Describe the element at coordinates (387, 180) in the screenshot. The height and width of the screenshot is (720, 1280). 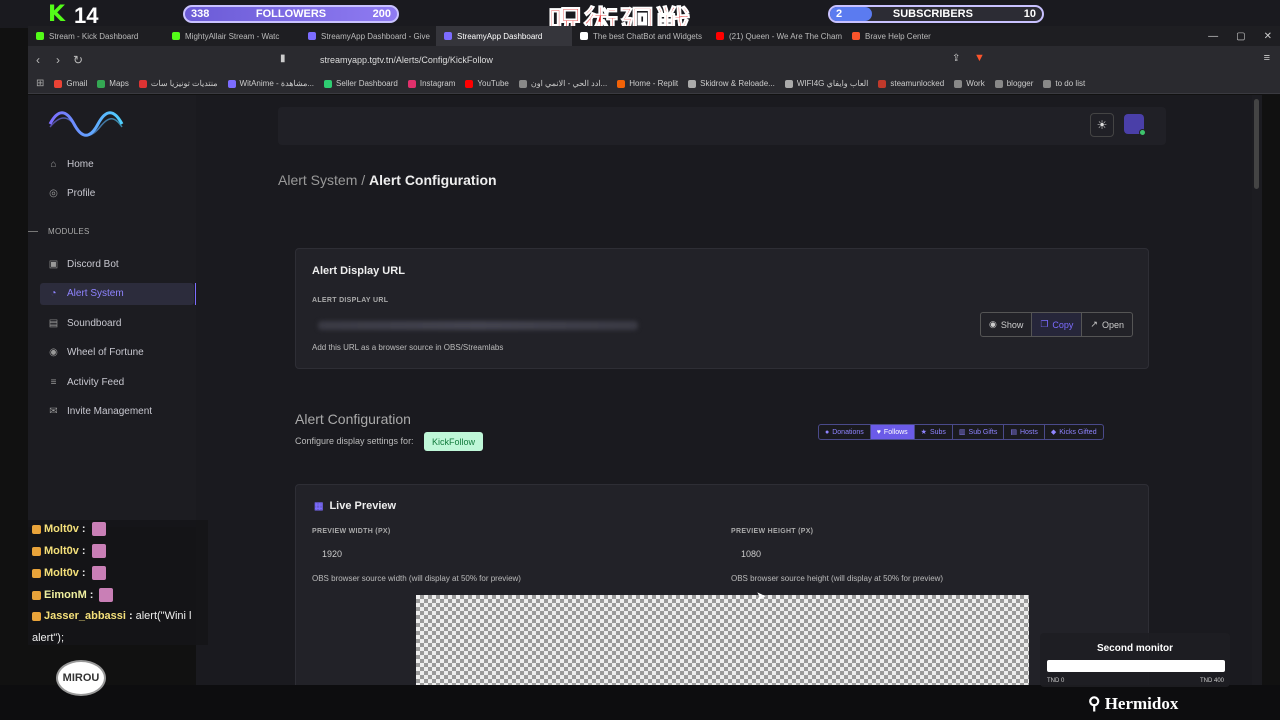
I see `breadcrumb: Alert System / Alert Configuration` at that location.